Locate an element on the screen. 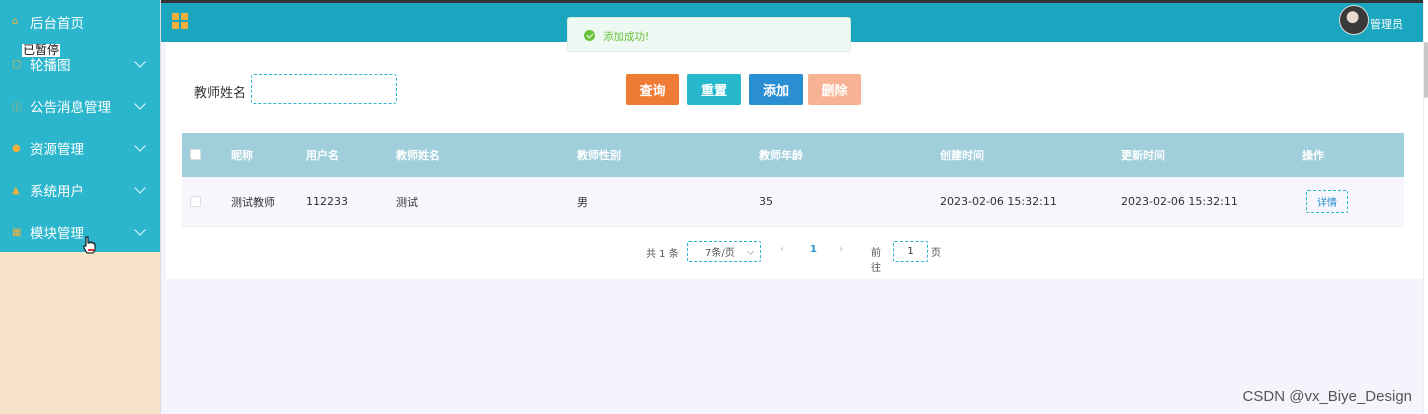 This screenshot has height=414, width=1428. sidebar-item-label: 轮播图 is located at coordinates (50, 66).